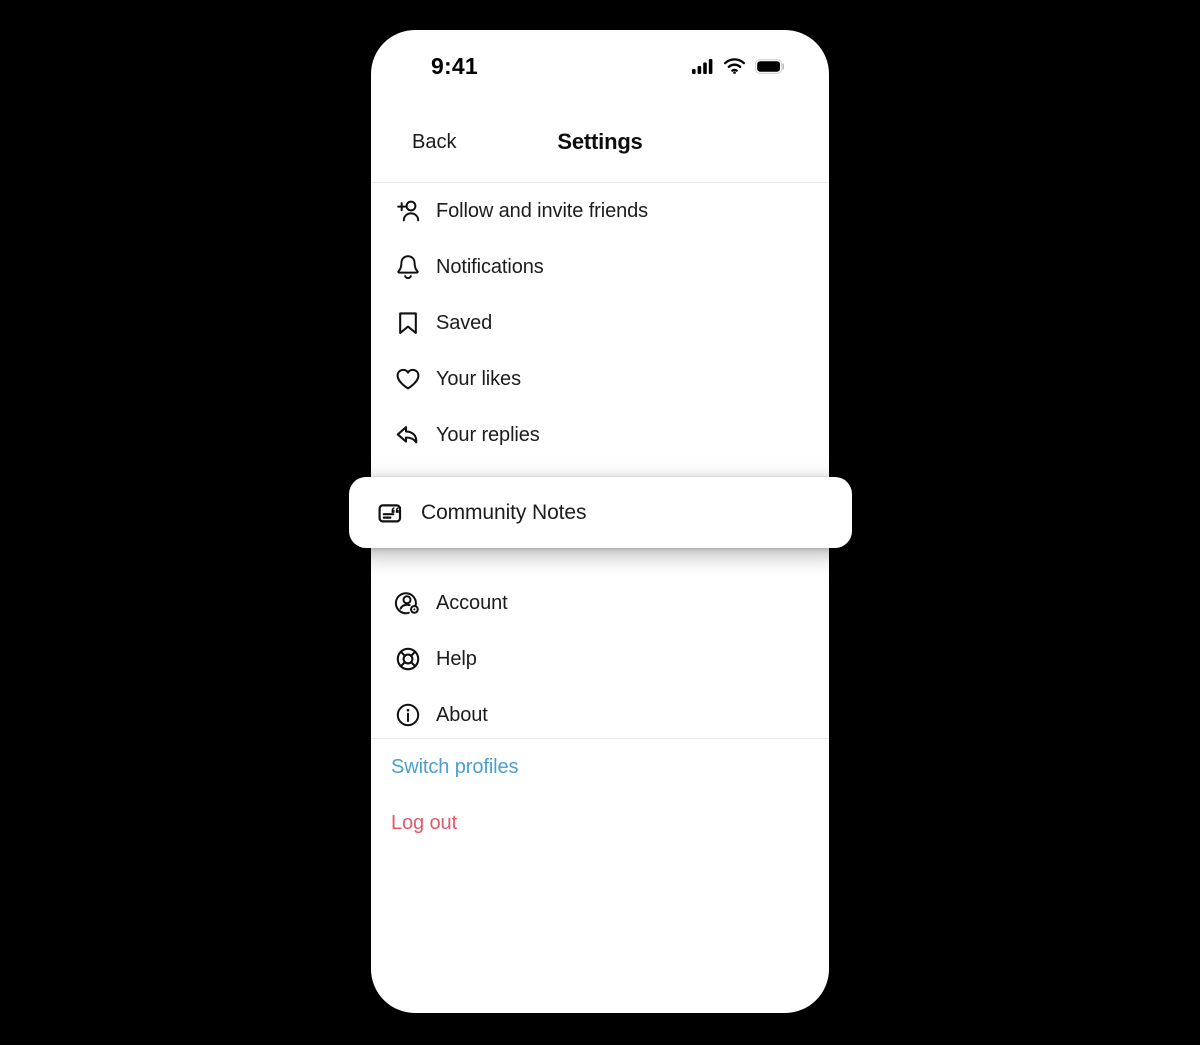  I want to click on menu-item-label: Follow and invite friends, so click(542, 210).